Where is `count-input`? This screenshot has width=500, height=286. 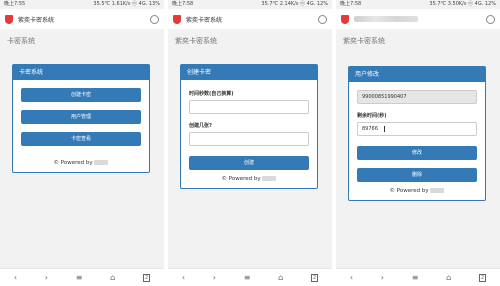 count-input is located at coordinates (249, 139).